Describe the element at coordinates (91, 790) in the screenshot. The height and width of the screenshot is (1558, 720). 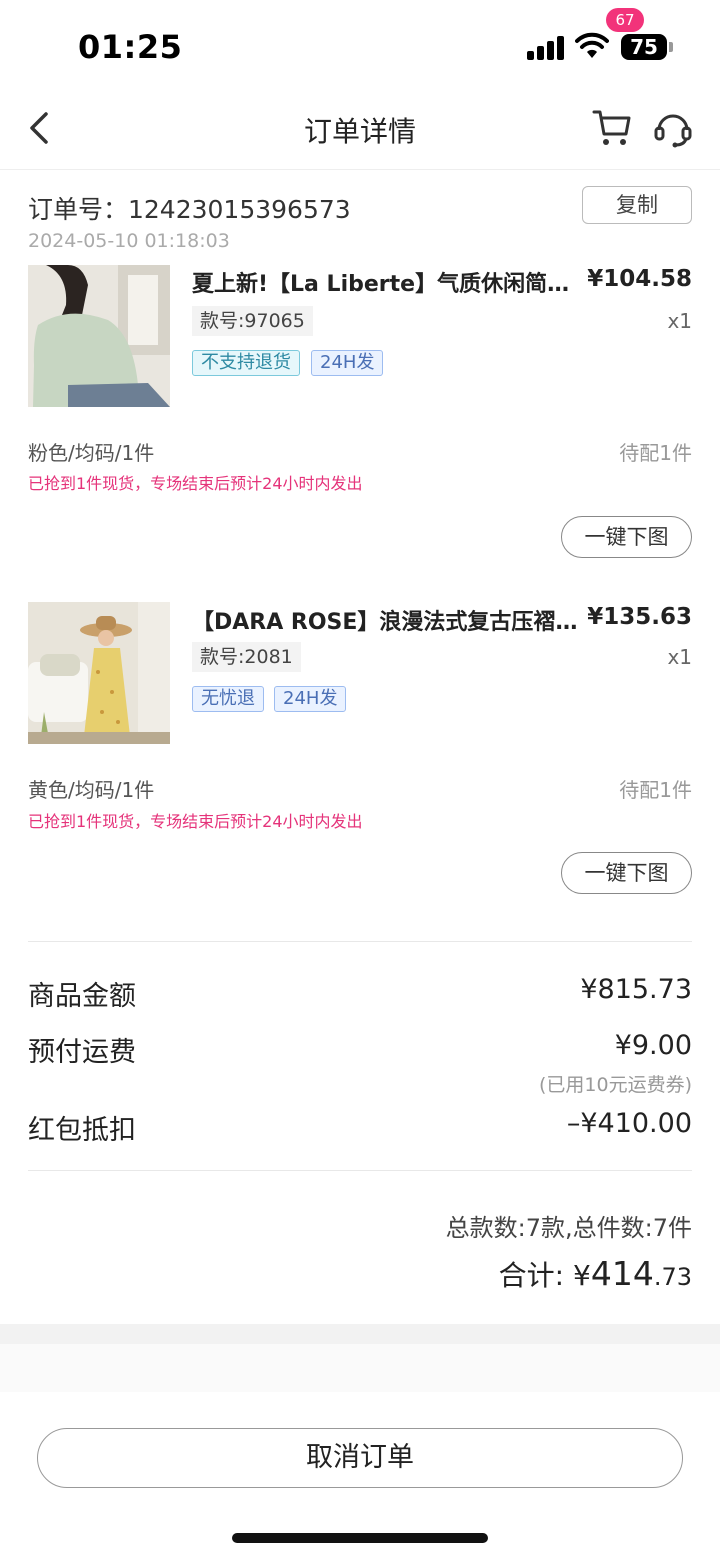
I see `product-spec: 黄色/均码/1件` at that location.